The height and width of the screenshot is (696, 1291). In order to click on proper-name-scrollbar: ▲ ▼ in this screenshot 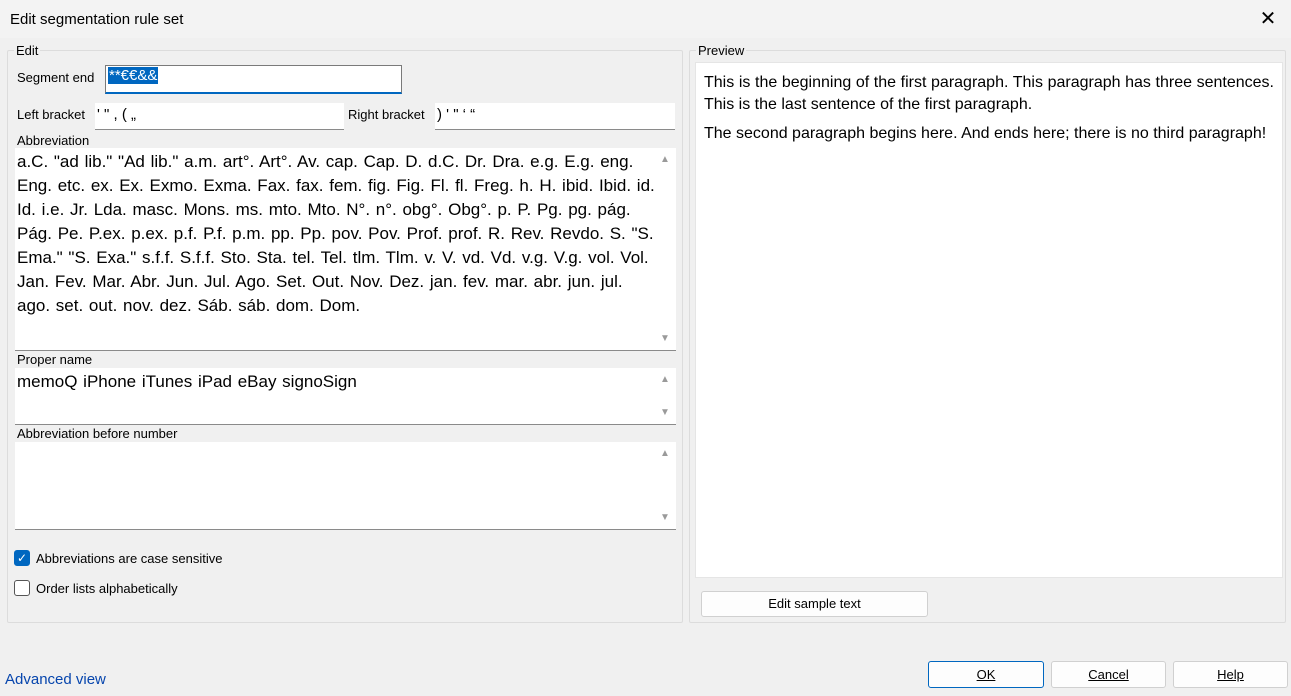, I will do `click(666, 396)`.